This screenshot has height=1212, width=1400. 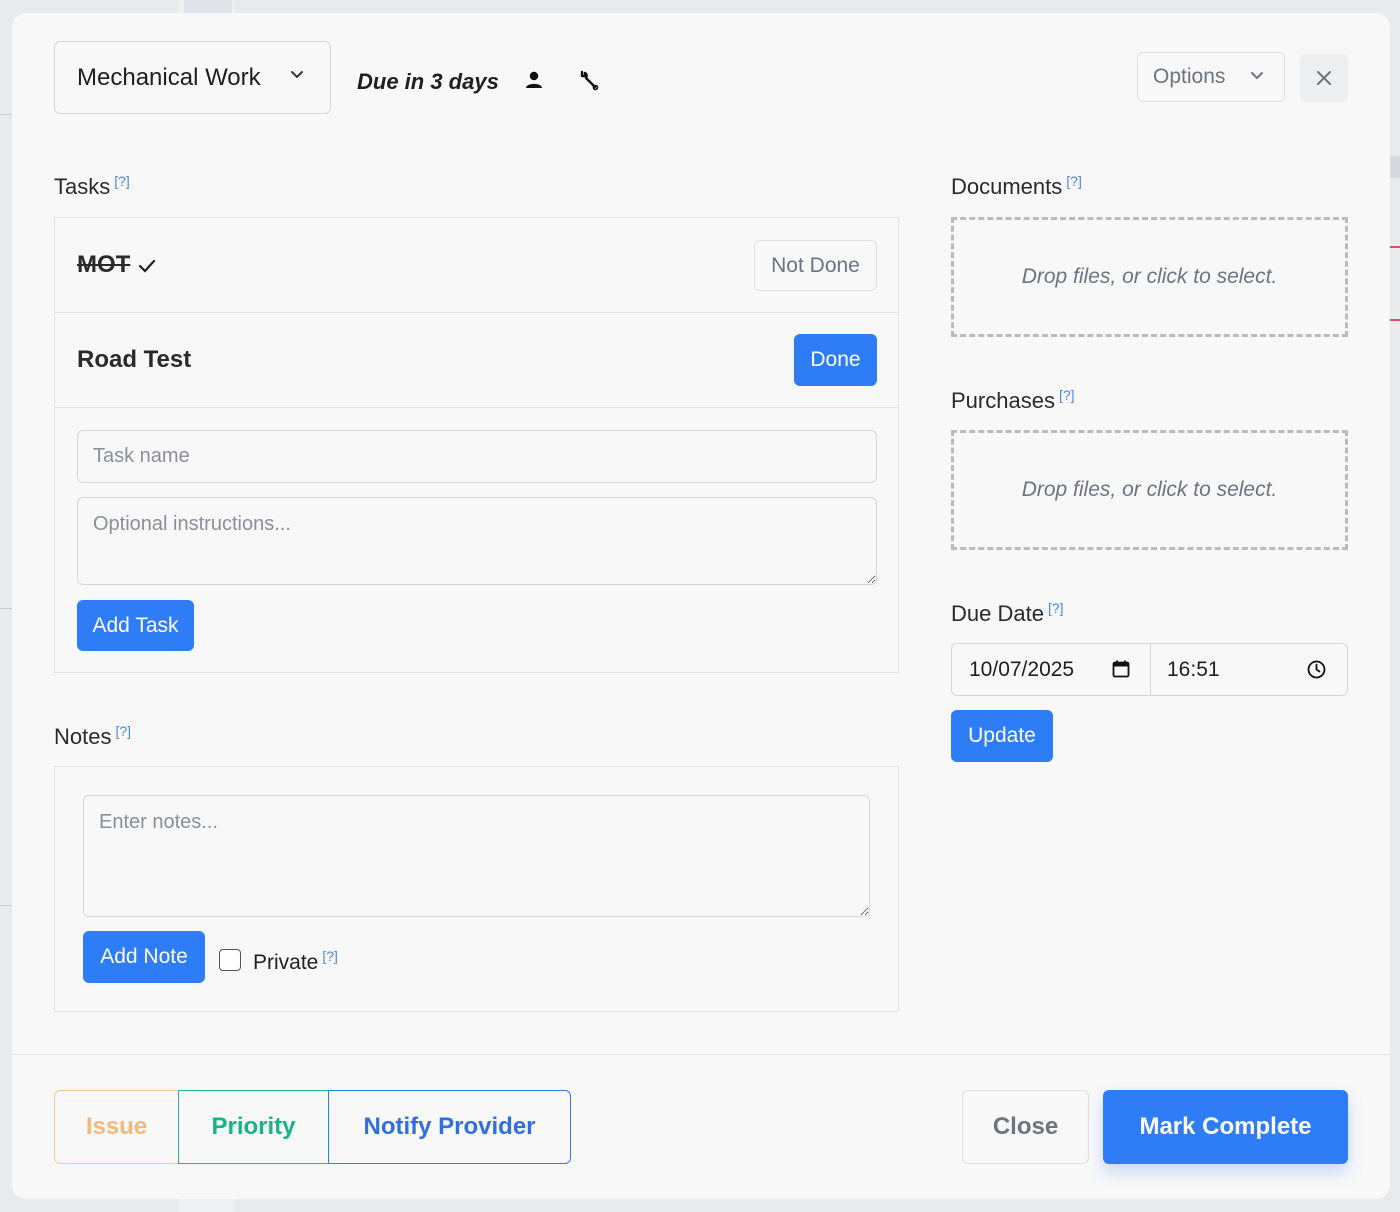 I want to click on notes-label: Notes, so click(x=83, y=736).